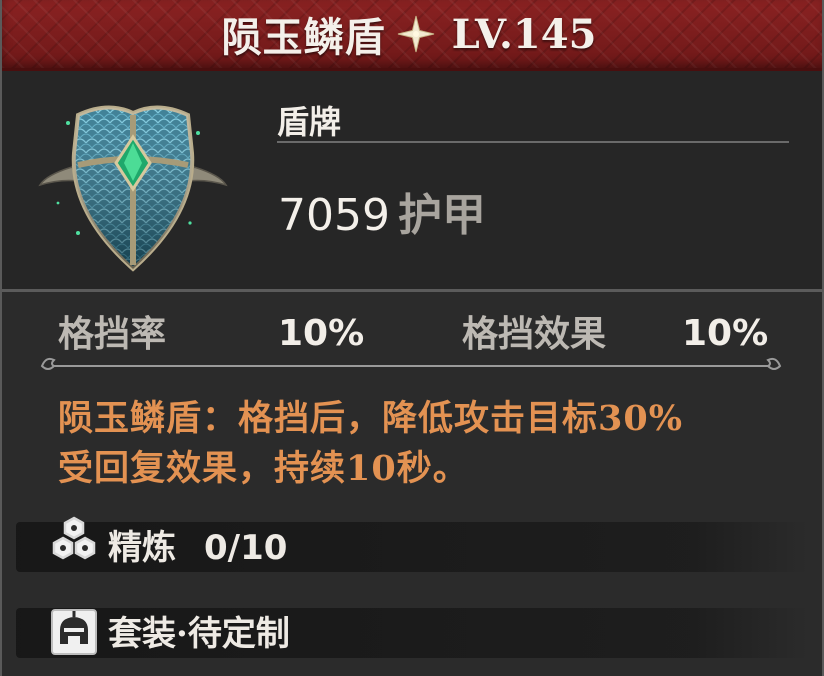  I want to click on set-helmet-icon, so click(74, 632).